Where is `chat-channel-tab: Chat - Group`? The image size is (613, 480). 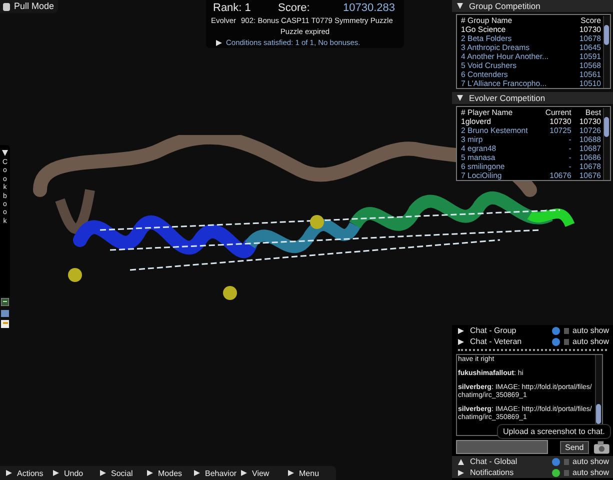 chat-channel-tab: Chat - Group is located at coordinates (503, 330).